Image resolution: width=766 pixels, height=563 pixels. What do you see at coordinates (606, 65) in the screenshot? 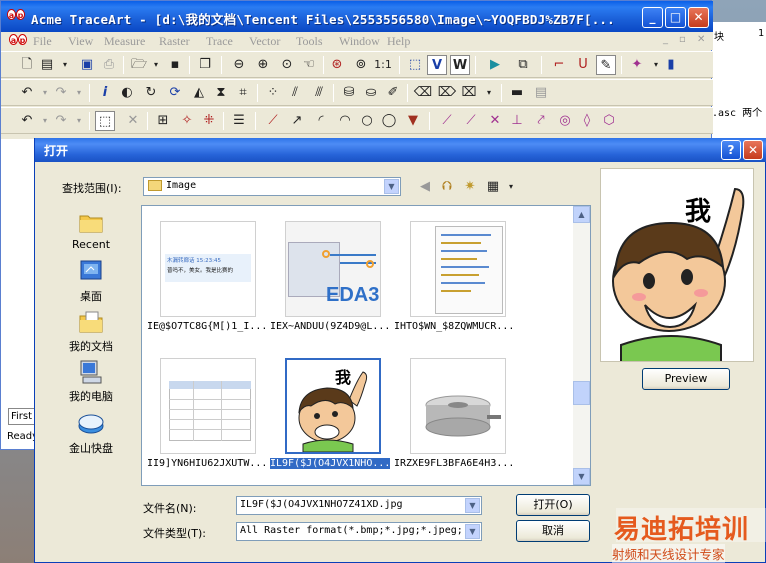
I see `pen-edit-icon: ✎` at bounding box center [606, 65].